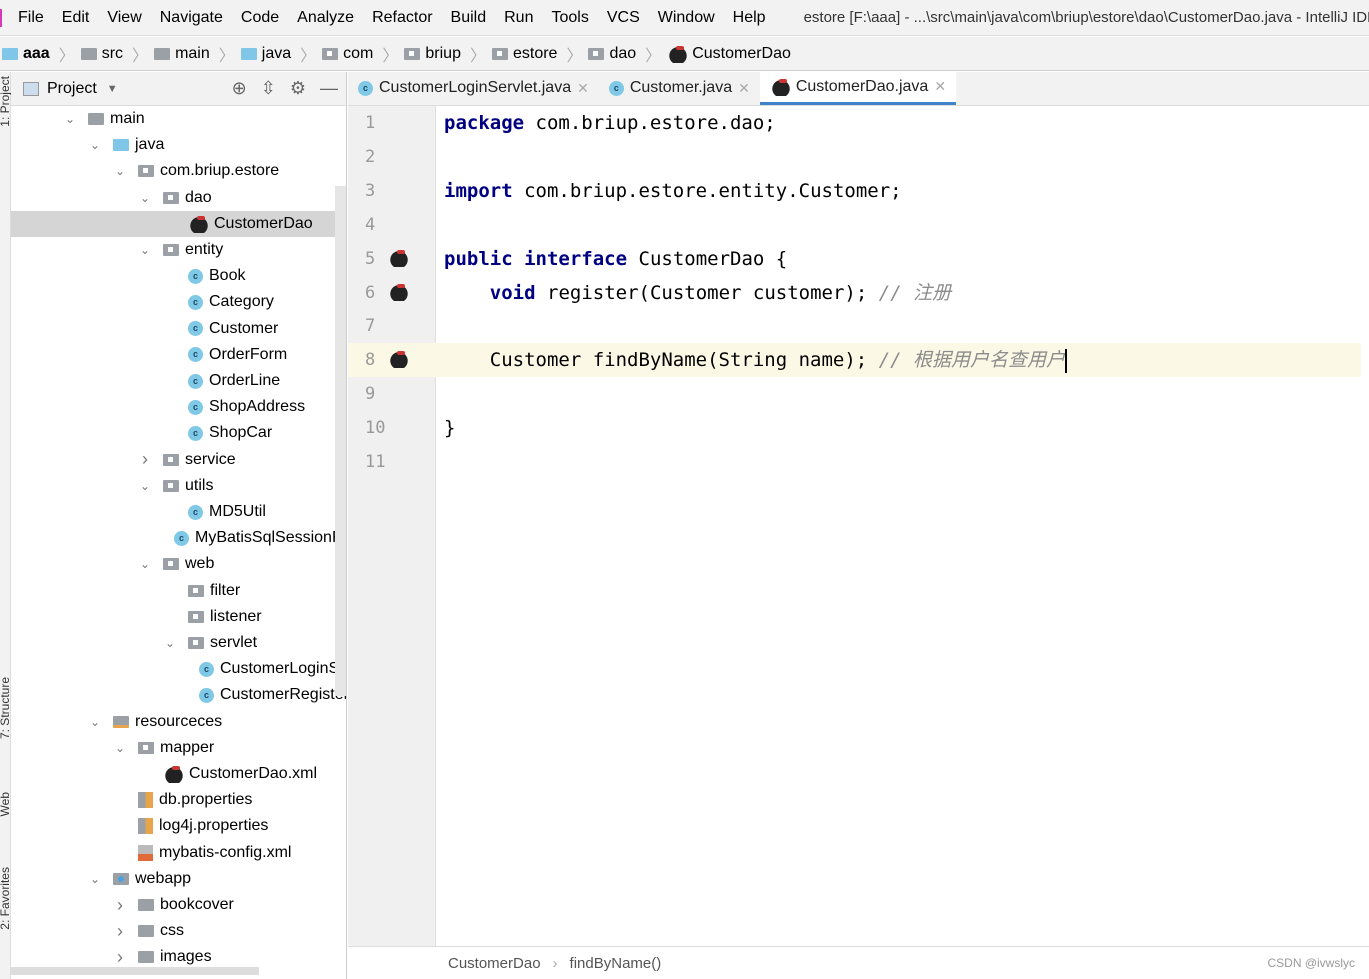 The width and height of the screenshot is (1369, 979). Describe the element at coordinates (135, 971) in the screenshot. I see `tree-horizontal-scrollbar` at that location.